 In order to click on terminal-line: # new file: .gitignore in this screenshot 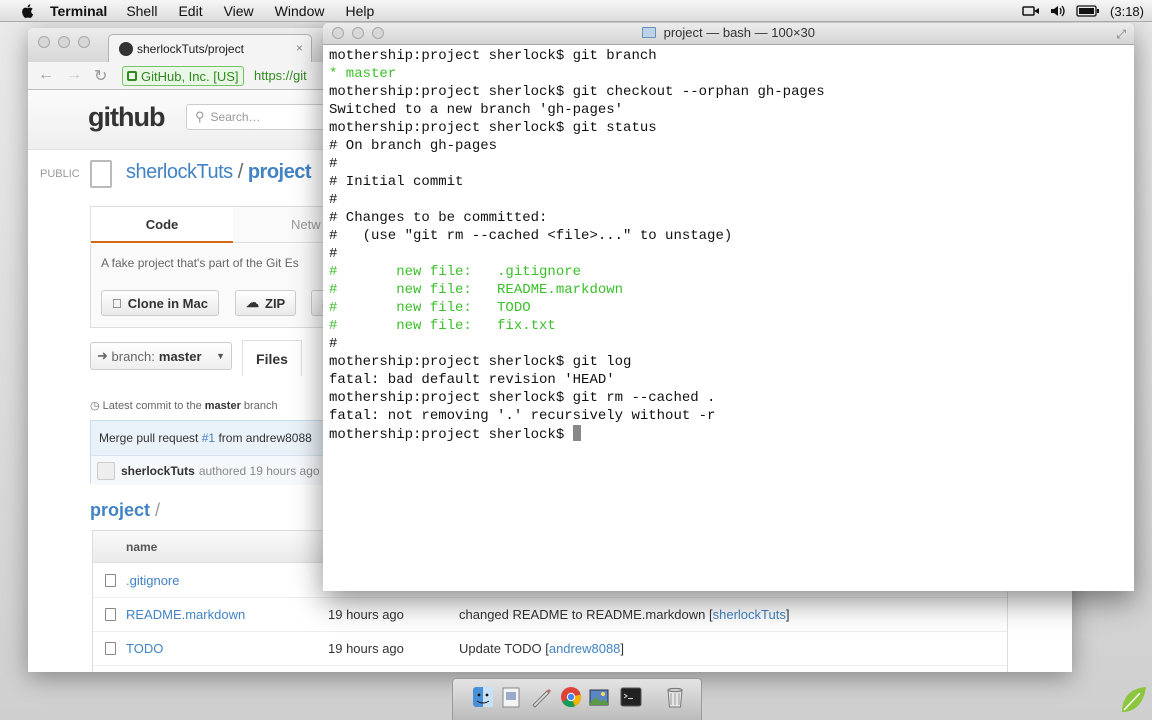, I will do `click(455, 272)`.